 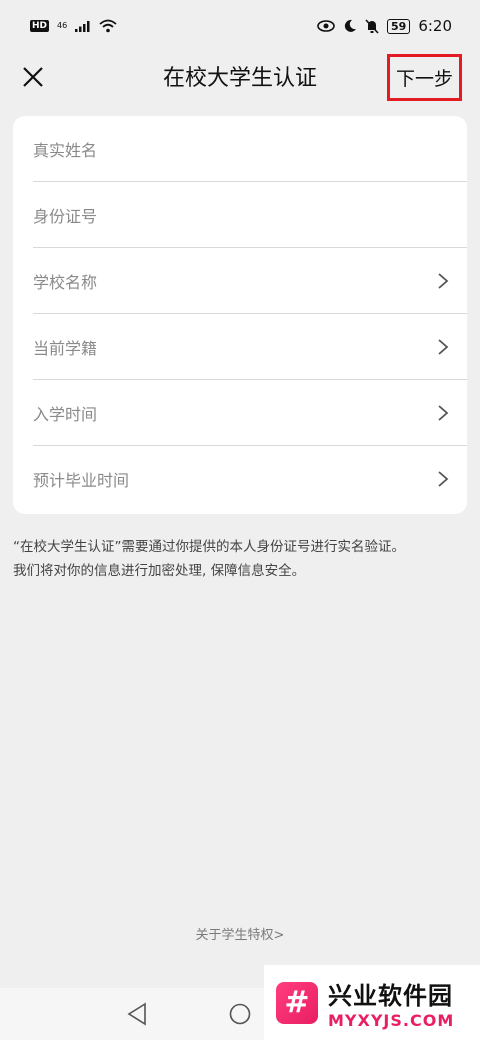 I want to click on field-label: 入学时间, so click(x=65, y=414).